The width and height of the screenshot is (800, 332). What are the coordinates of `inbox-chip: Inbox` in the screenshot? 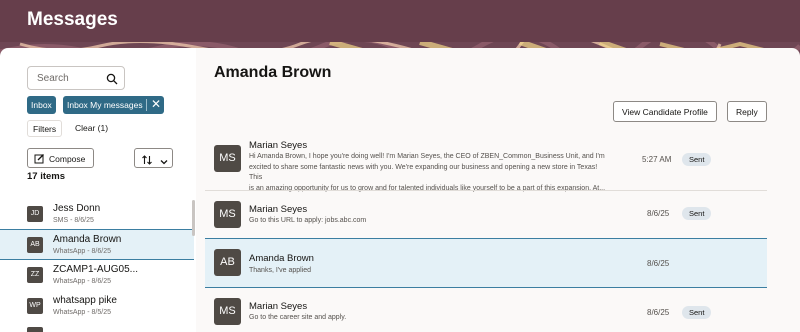 It's located at (41, 105).